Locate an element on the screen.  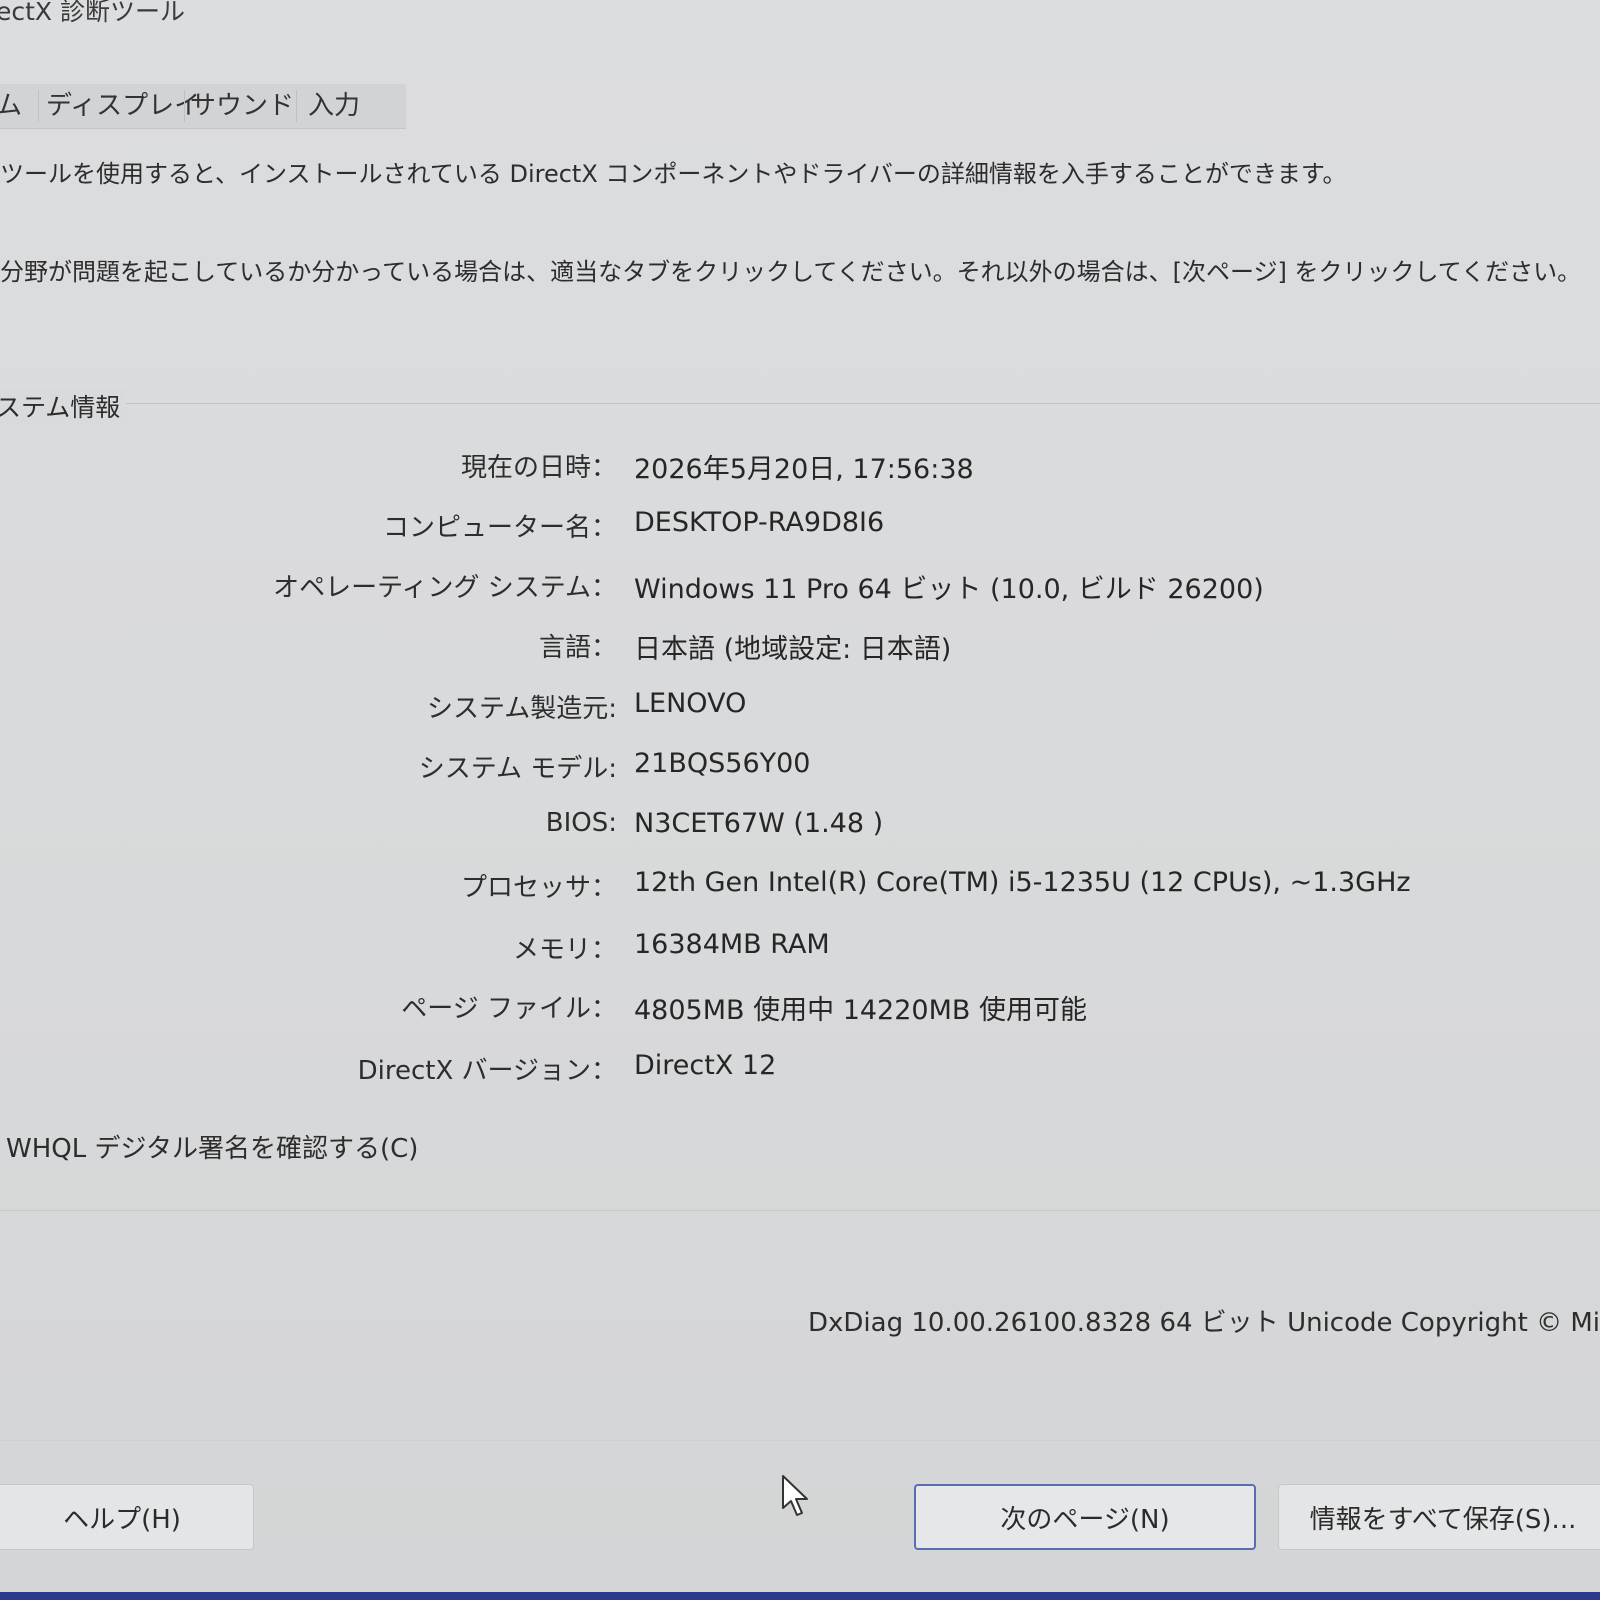
tab-input: 入力 is located at coordinates (334, 106).